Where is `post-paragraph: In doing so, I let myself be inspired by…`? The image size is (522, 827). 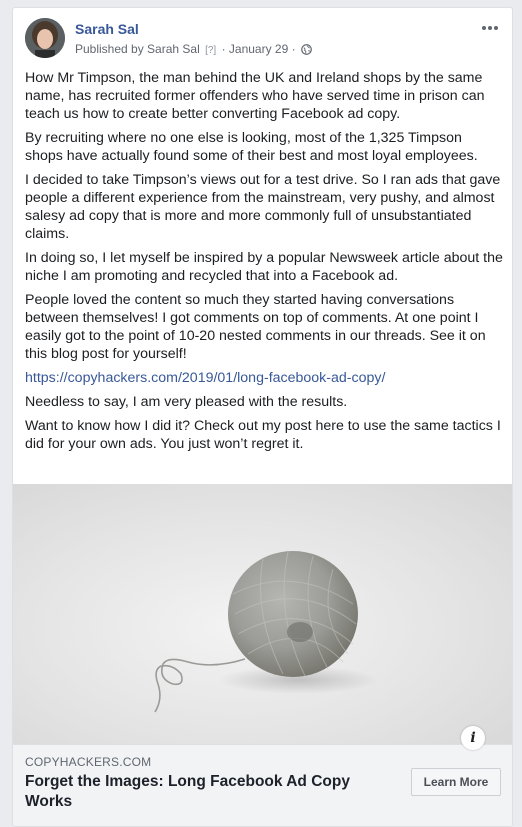
post-paragraph: In doing so, I let myself be inspired by… is located at coordinates (264, 267).